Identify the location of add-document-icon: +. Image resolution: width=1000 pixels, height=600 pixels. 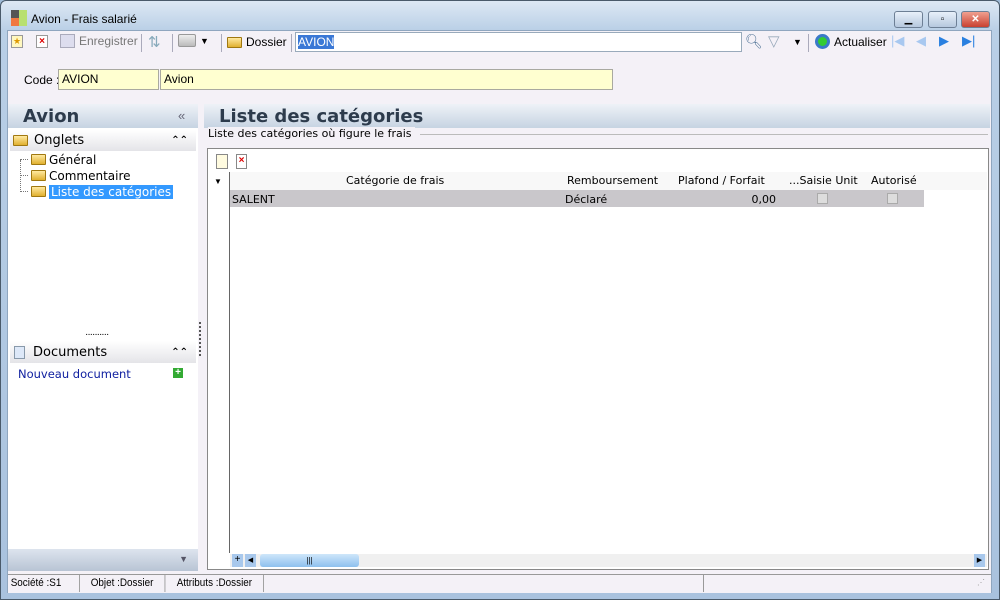
(178, 373).